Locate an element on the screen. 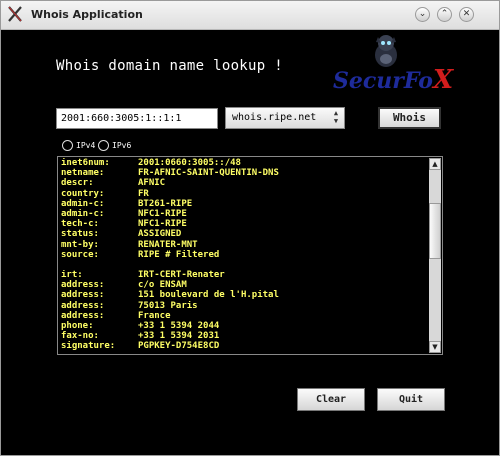 The image size is (500, 456). result-line: address: France is located at coordinates (243, 316).